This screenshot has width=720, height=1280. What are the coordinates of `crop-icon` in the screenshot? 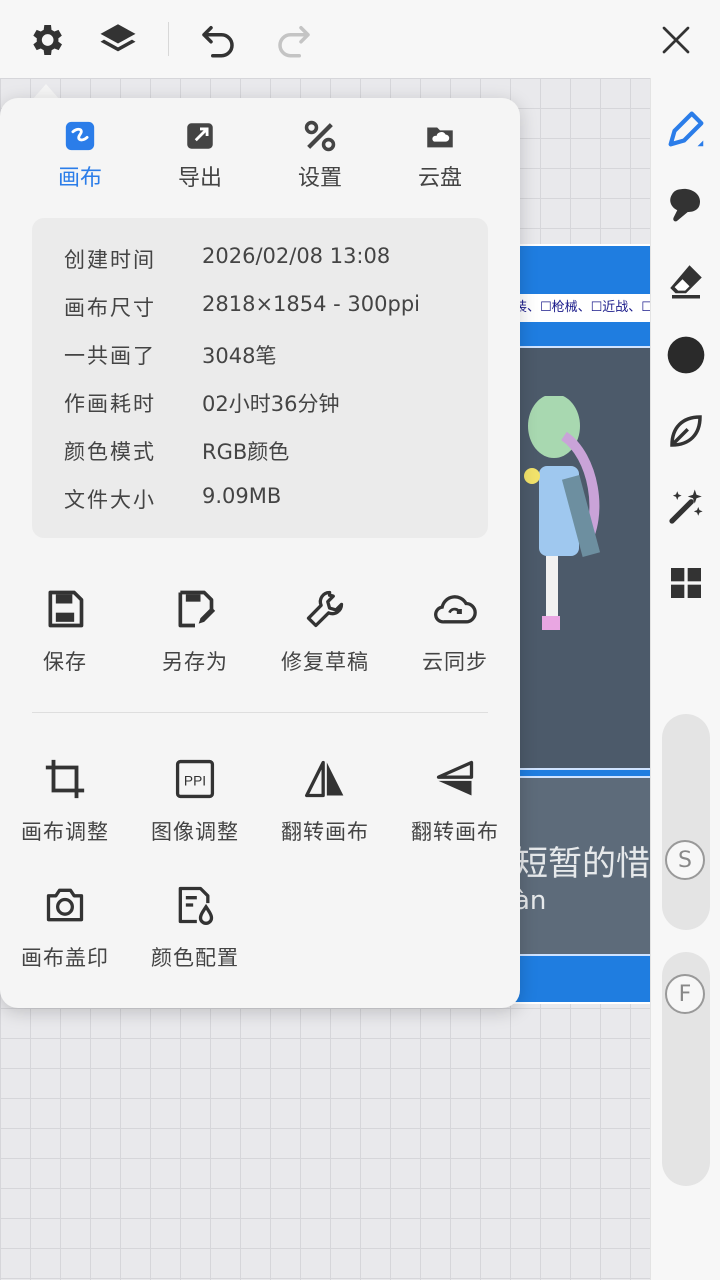 It's located at (65, 779).